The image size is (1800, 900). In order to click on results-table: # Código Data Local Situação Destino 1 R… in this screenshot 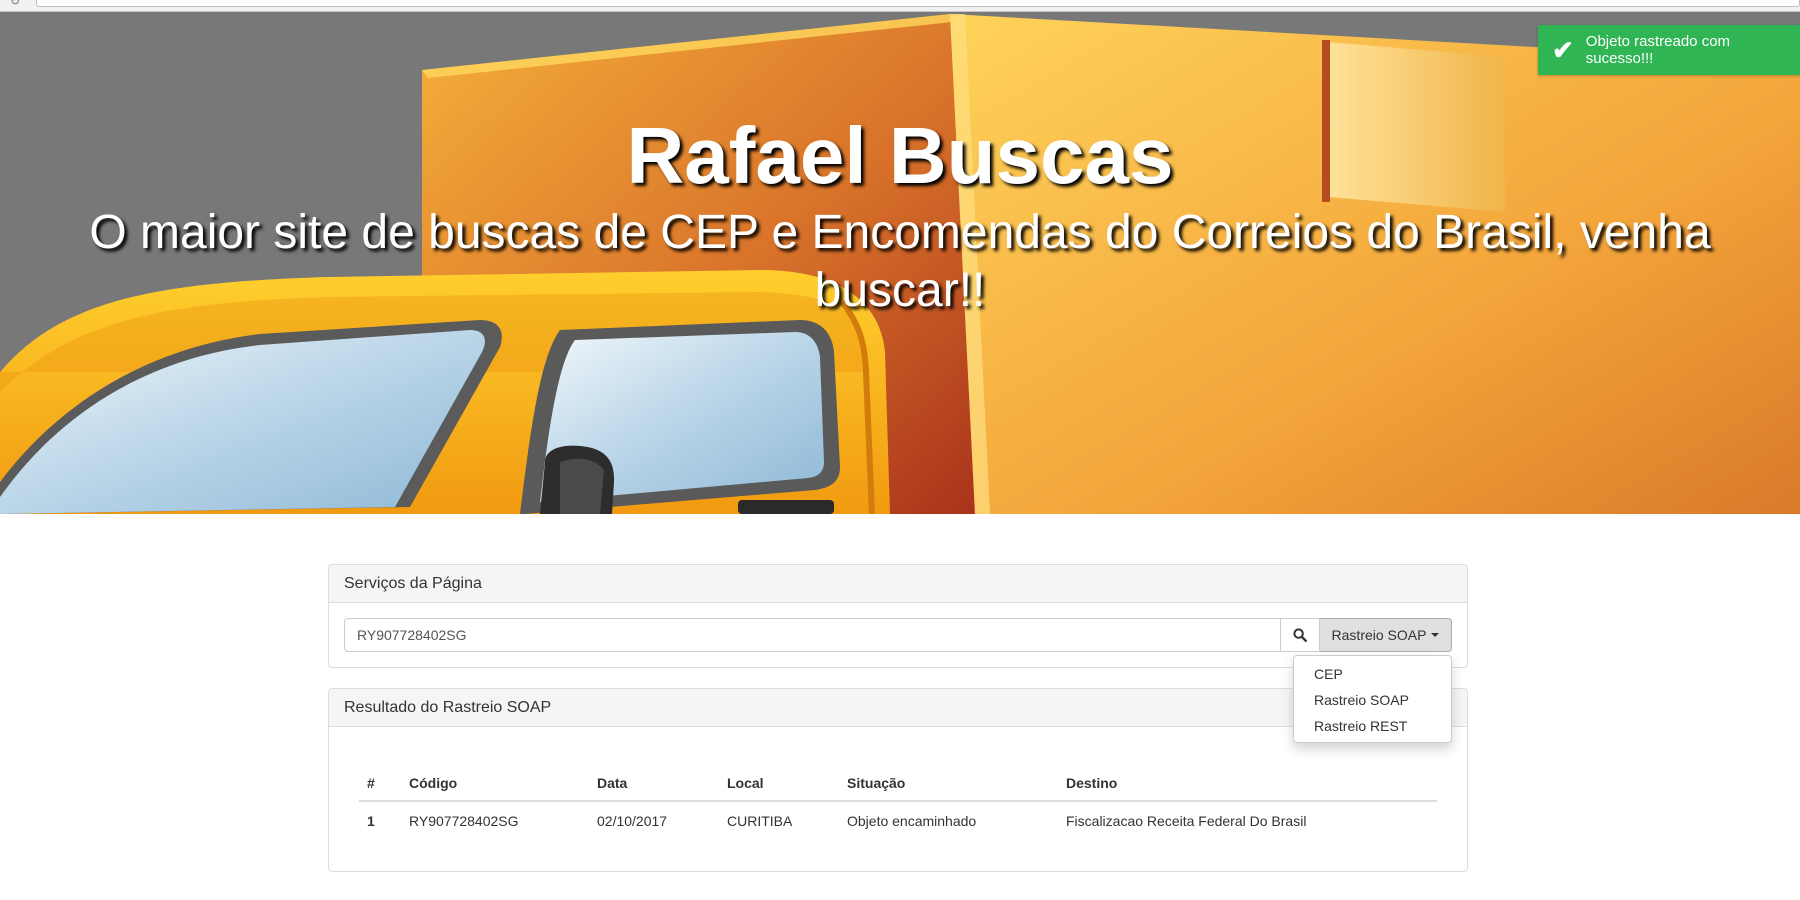, I will do `click(898, 802)`.